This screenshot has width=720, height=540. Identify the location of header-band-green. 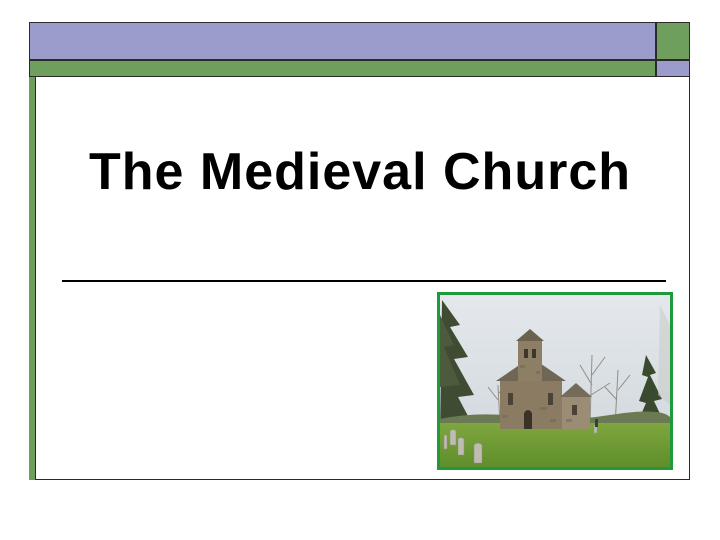
(342, 68).